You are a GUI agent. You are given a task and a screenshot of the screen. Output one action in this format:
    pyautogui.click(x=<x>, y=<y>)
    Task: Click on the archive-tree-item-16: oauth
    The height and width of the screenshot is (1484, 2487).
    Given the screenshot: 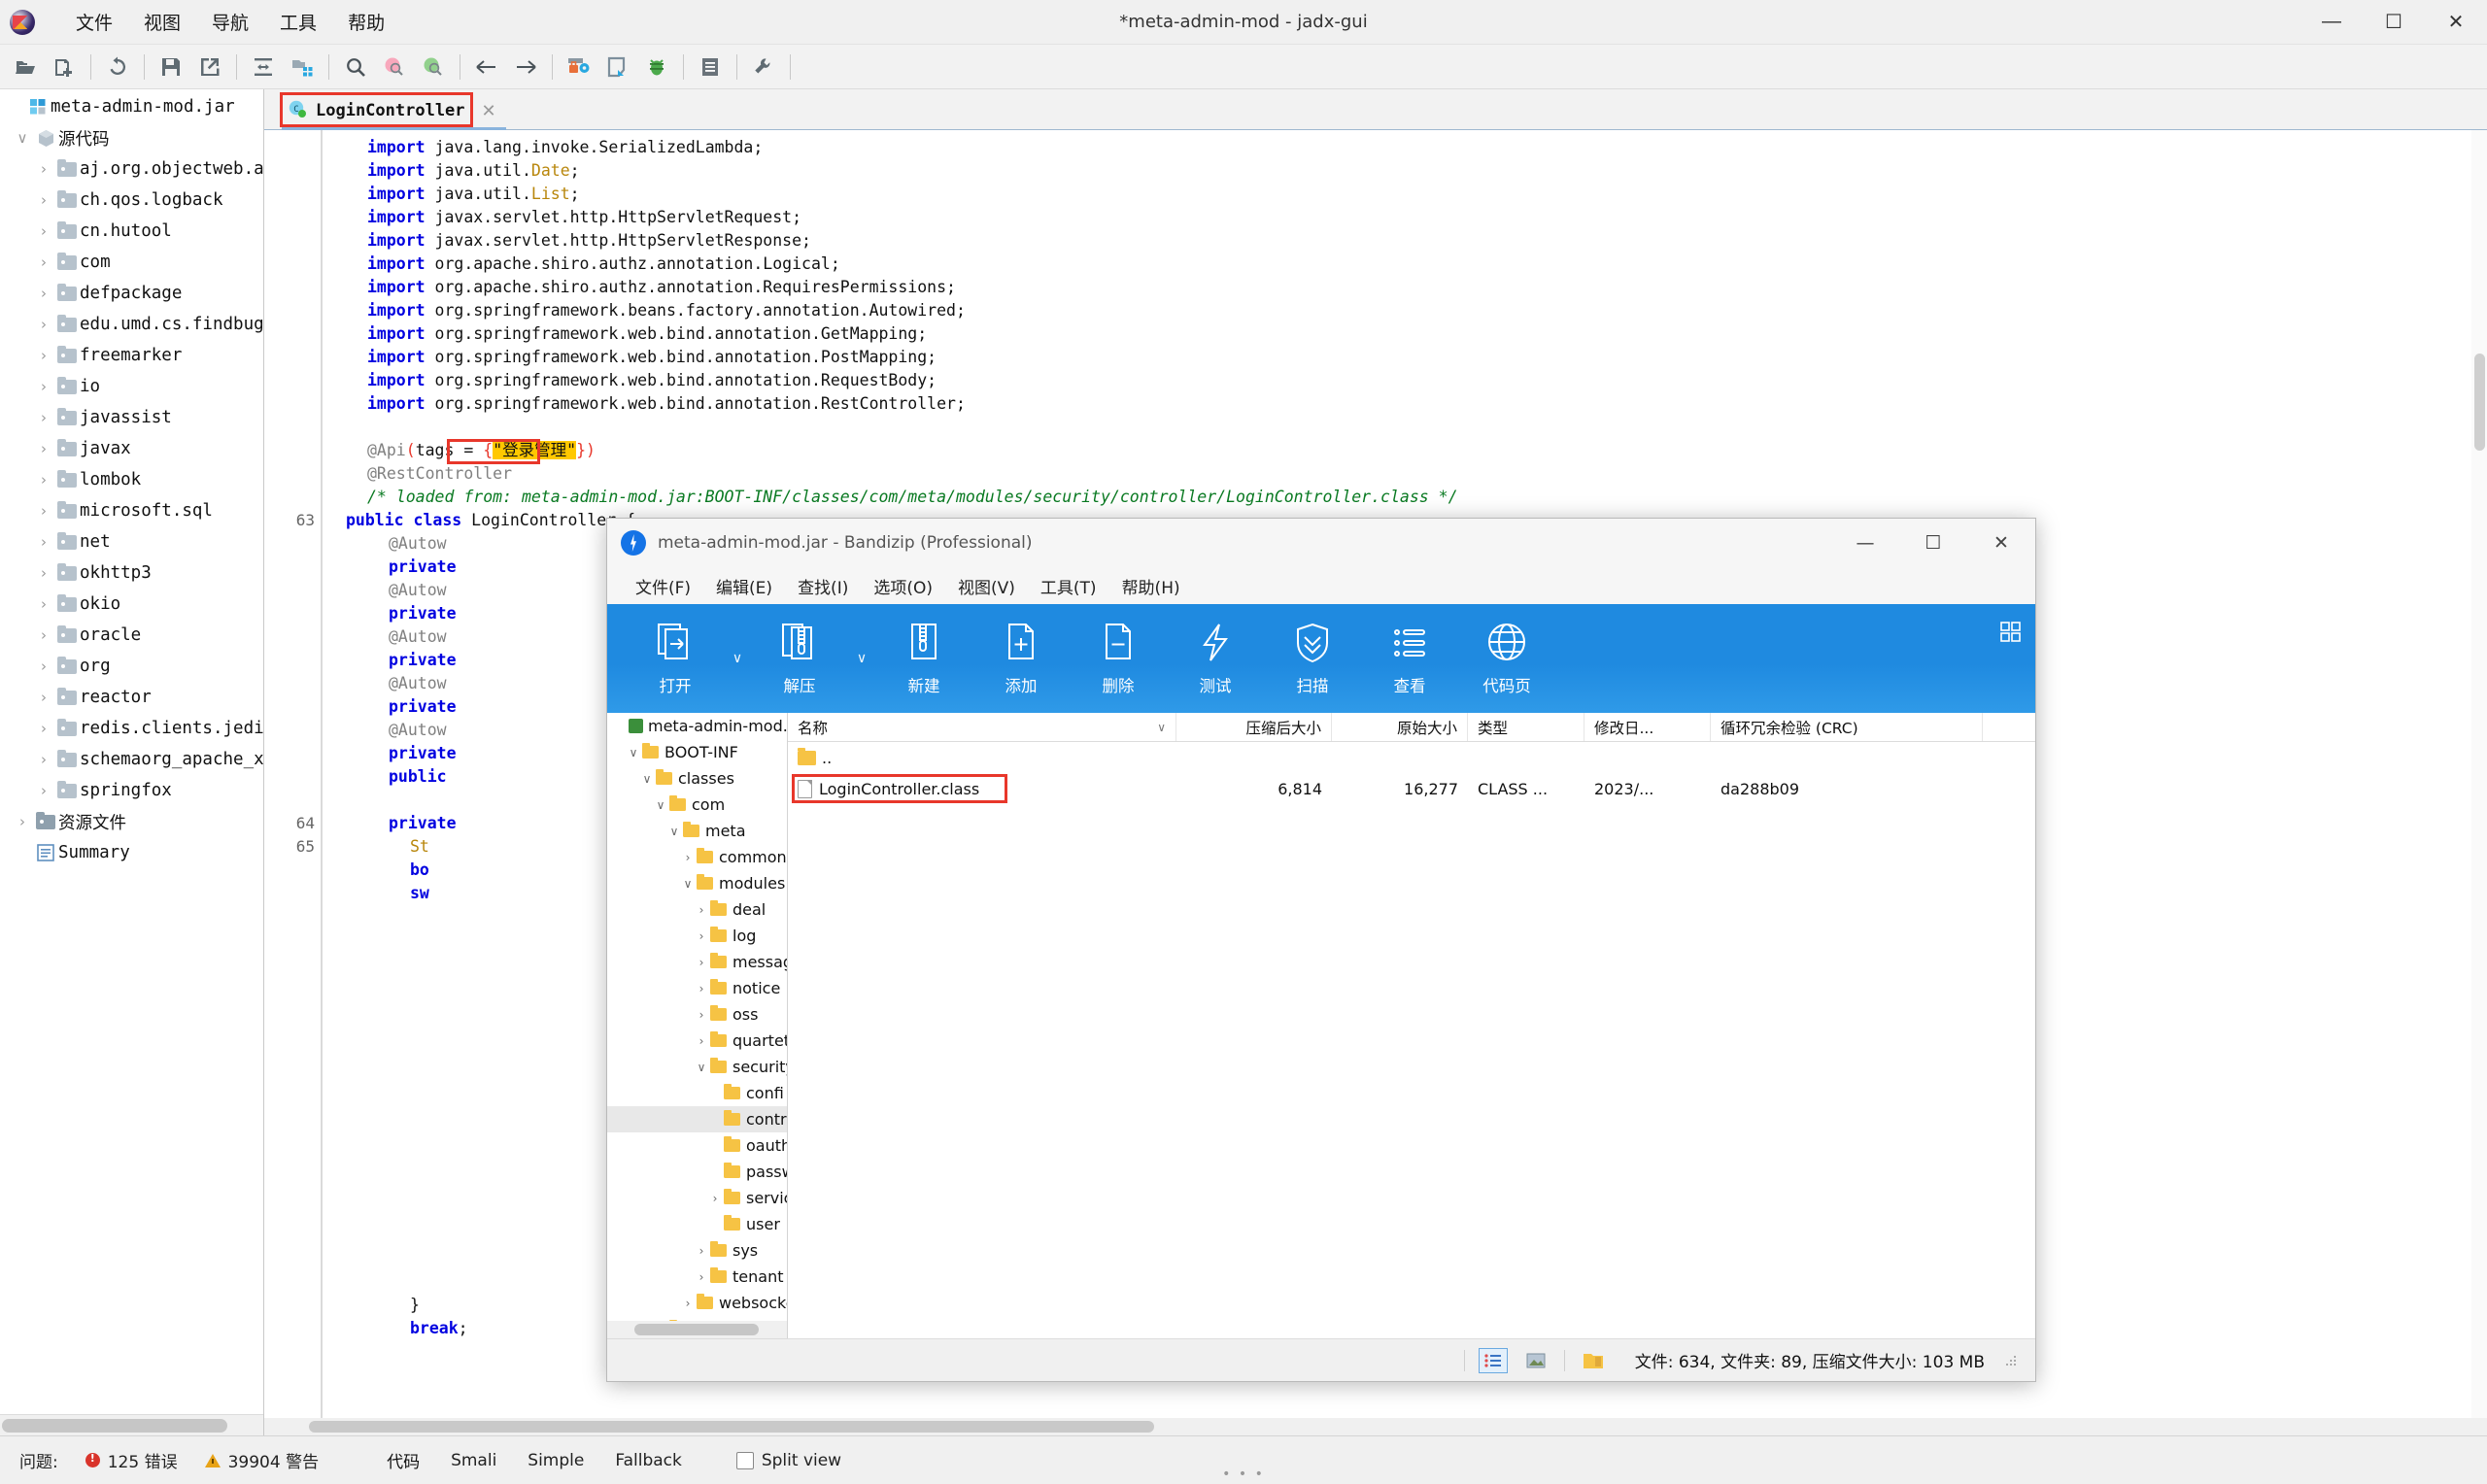 What is the action you would take?
    pyautogui.click(x=697, y=1145)
    